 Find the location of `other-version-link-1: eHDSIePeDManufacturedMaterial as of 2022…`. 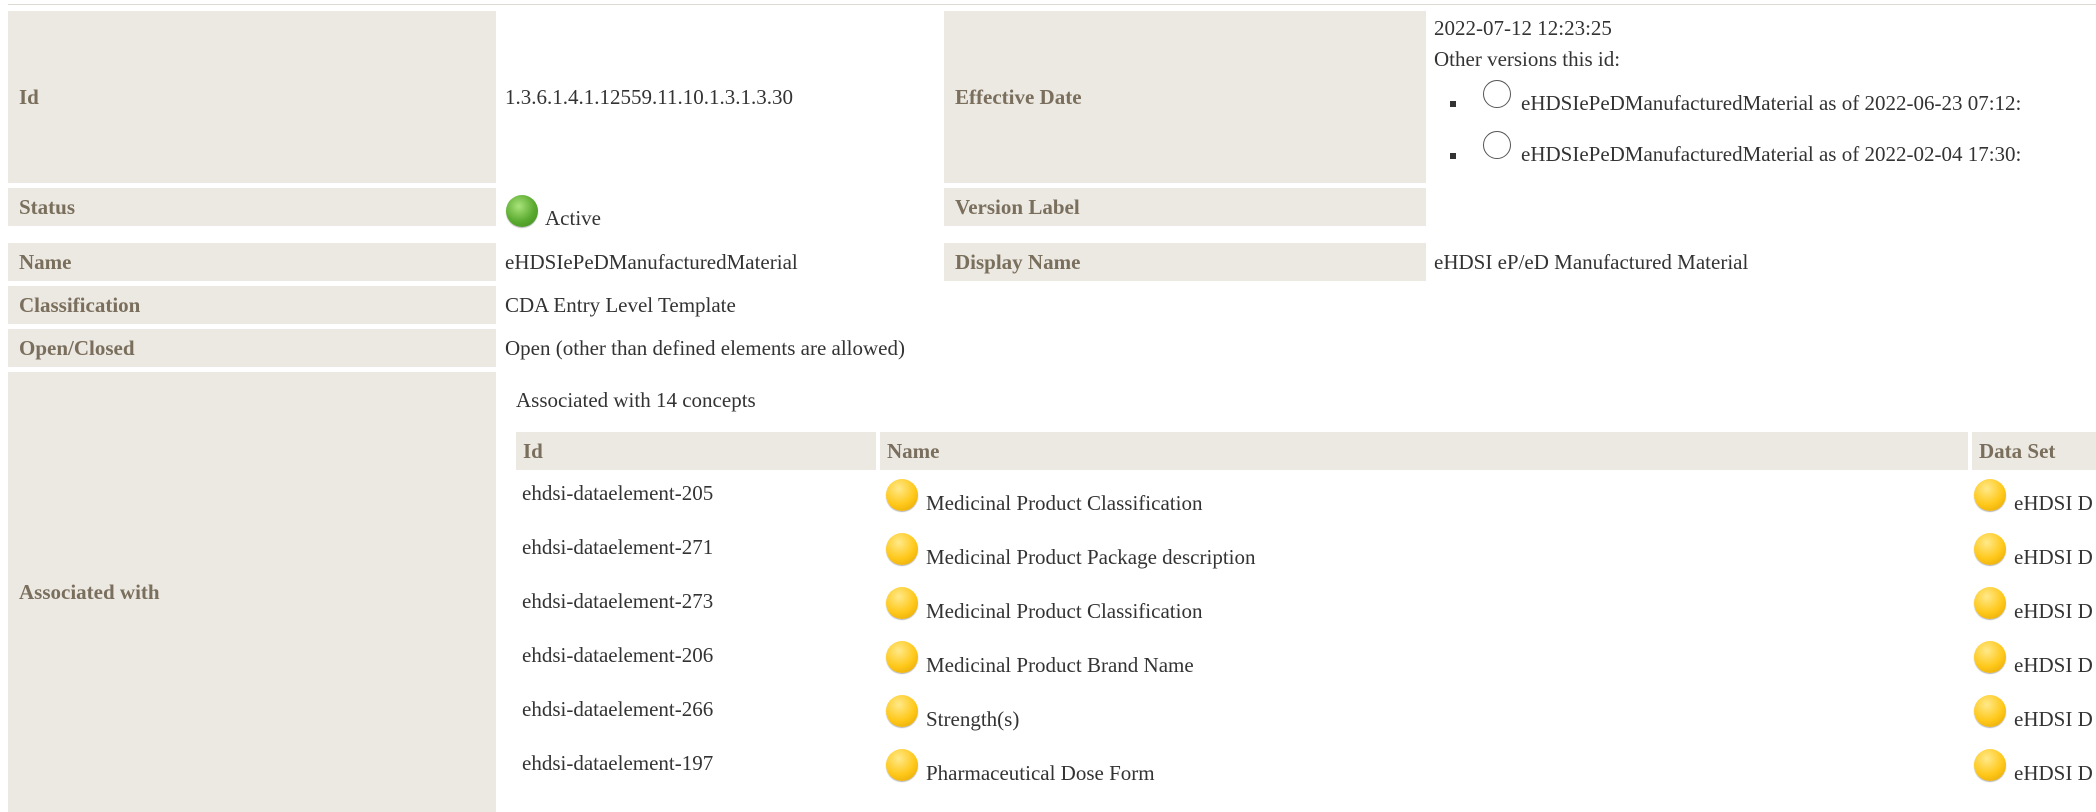

other-version-link-1: eHDSIePeDManufacturedMaterial as of 2022… is located at coordinates (1771, 103).